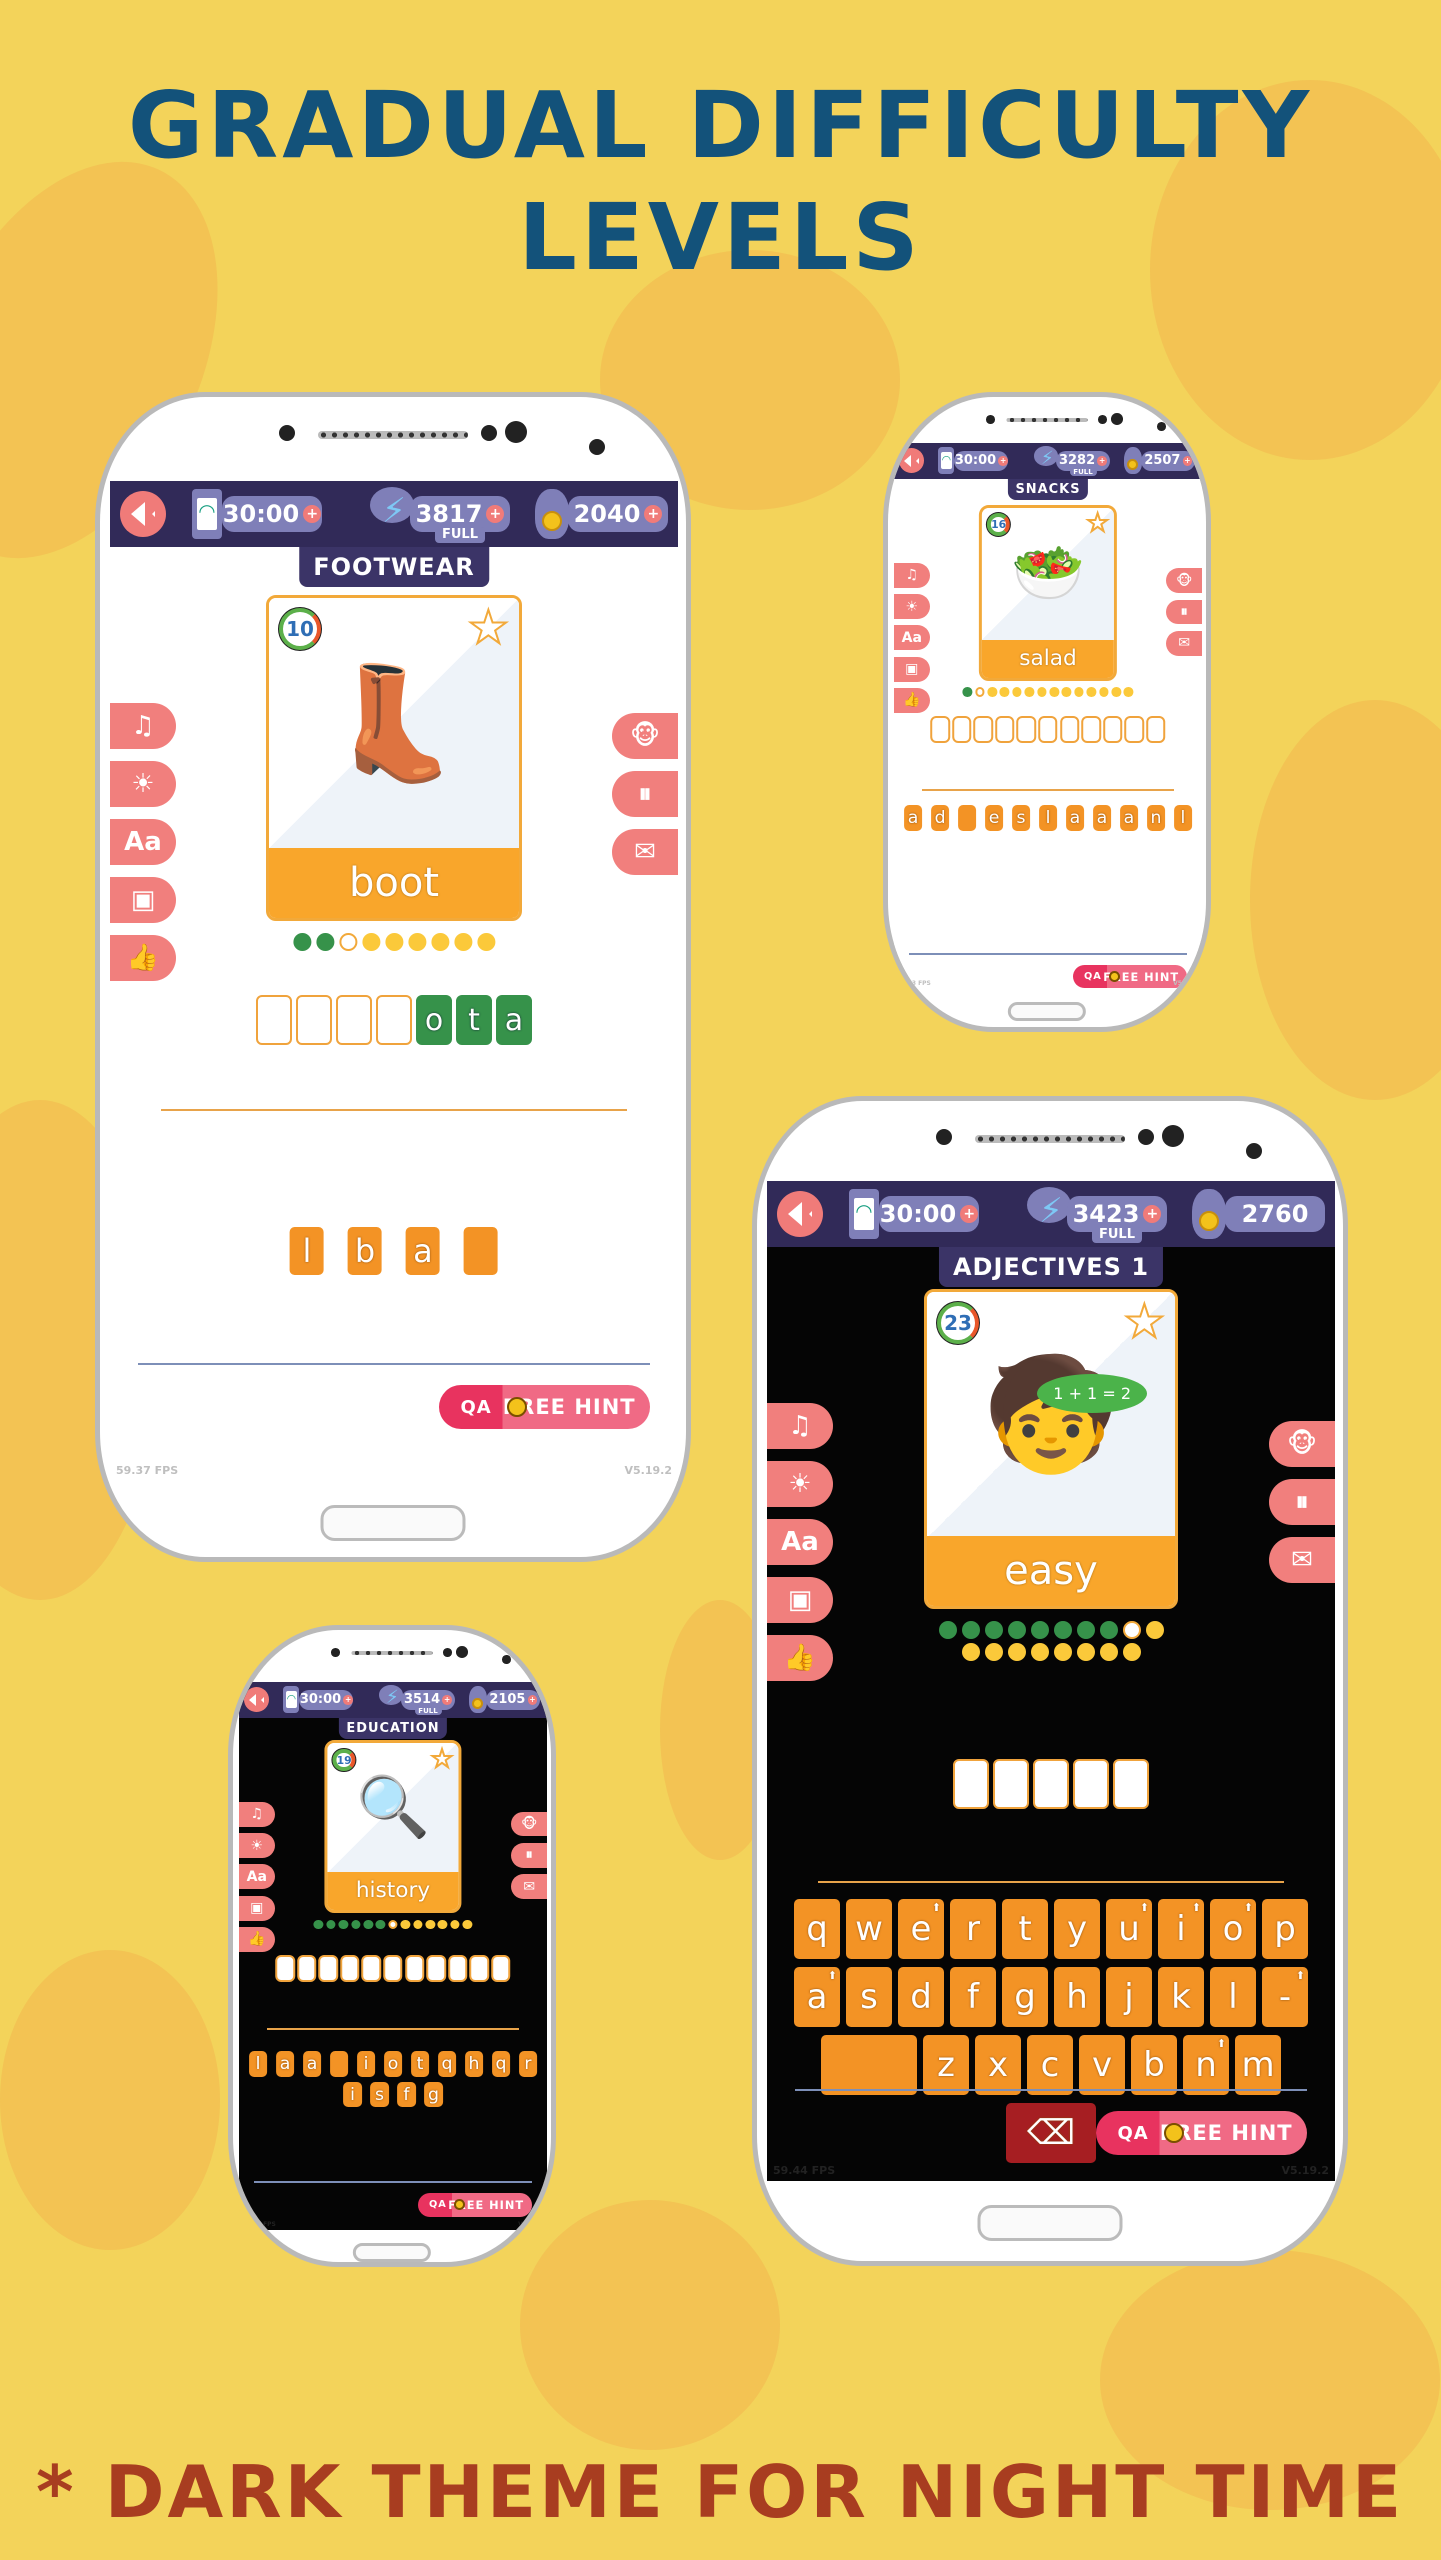 This screenshot has height=2560, width=1441. Describe the element at coordinates (1181, 1997) in the screenshot. I see `key: k` at that location.